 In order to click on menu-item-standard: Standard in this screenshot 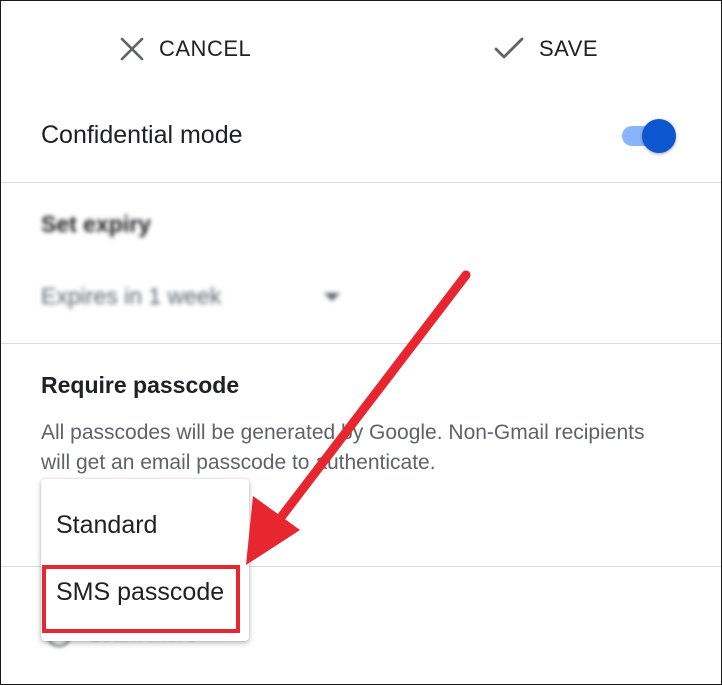, I will do `click(145, 522)`.